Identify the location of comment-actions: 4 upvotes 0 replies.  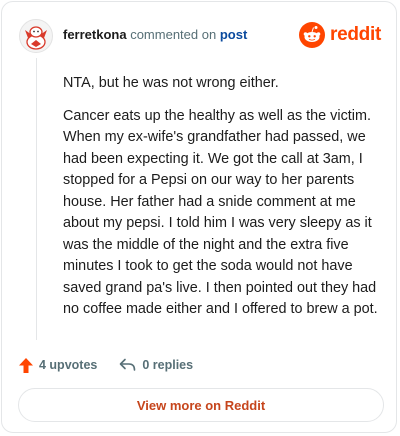
(117, 365).